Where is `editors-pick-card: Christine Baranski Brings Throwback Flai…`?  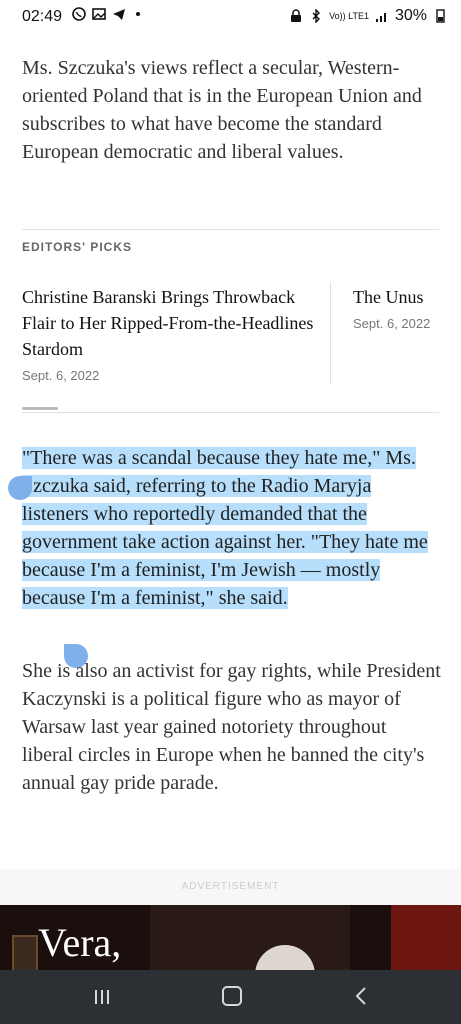 editors-pick-card: Christine Baranski Brings Throwback Flai… is located at coordinates (172, 333).